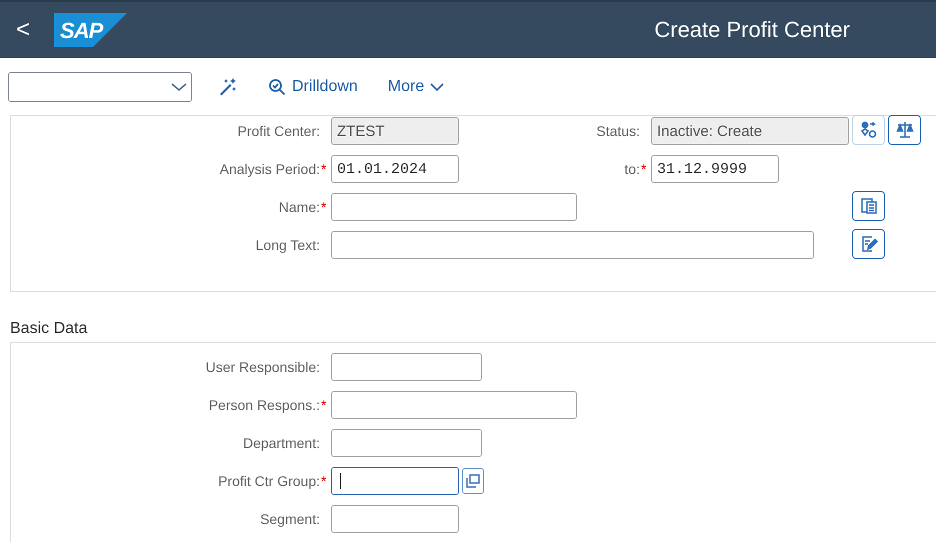 This screenshot has height=542, width=936. I want to click on field-label: Profit Center:, so click(279, 131).